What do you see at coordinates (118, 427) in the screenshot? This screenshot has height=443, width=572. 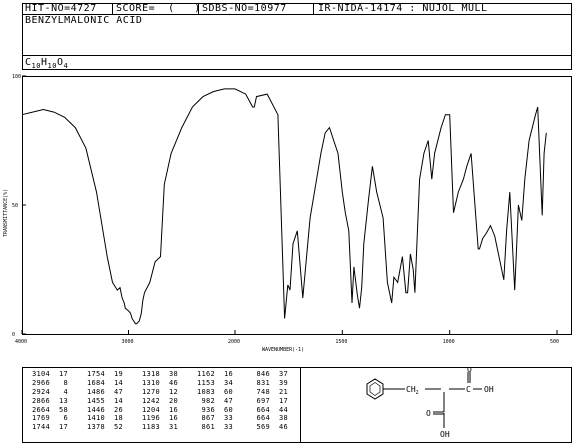 I see `peak-transmittance: 52` at bounding box center [118, 427].